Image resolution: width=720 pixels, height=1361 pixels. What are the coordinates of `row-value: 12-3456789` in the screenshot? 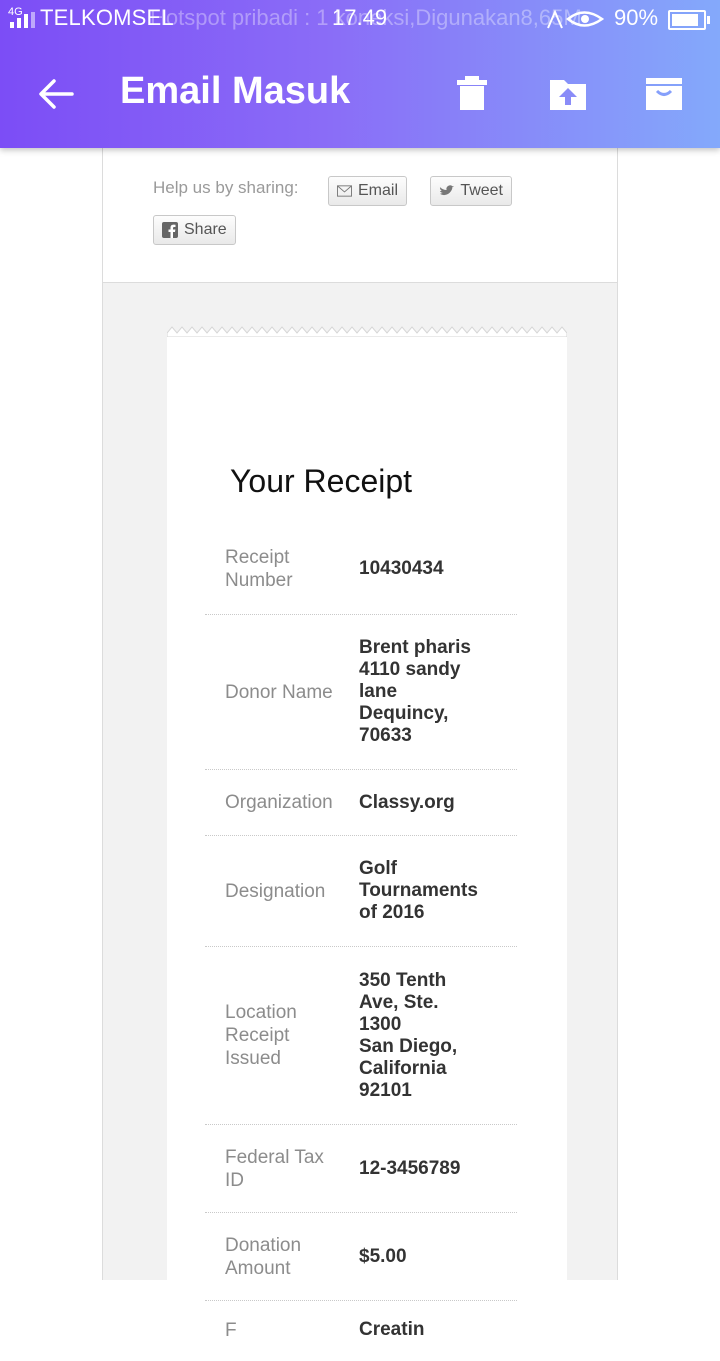 It's located at (410, 1168).